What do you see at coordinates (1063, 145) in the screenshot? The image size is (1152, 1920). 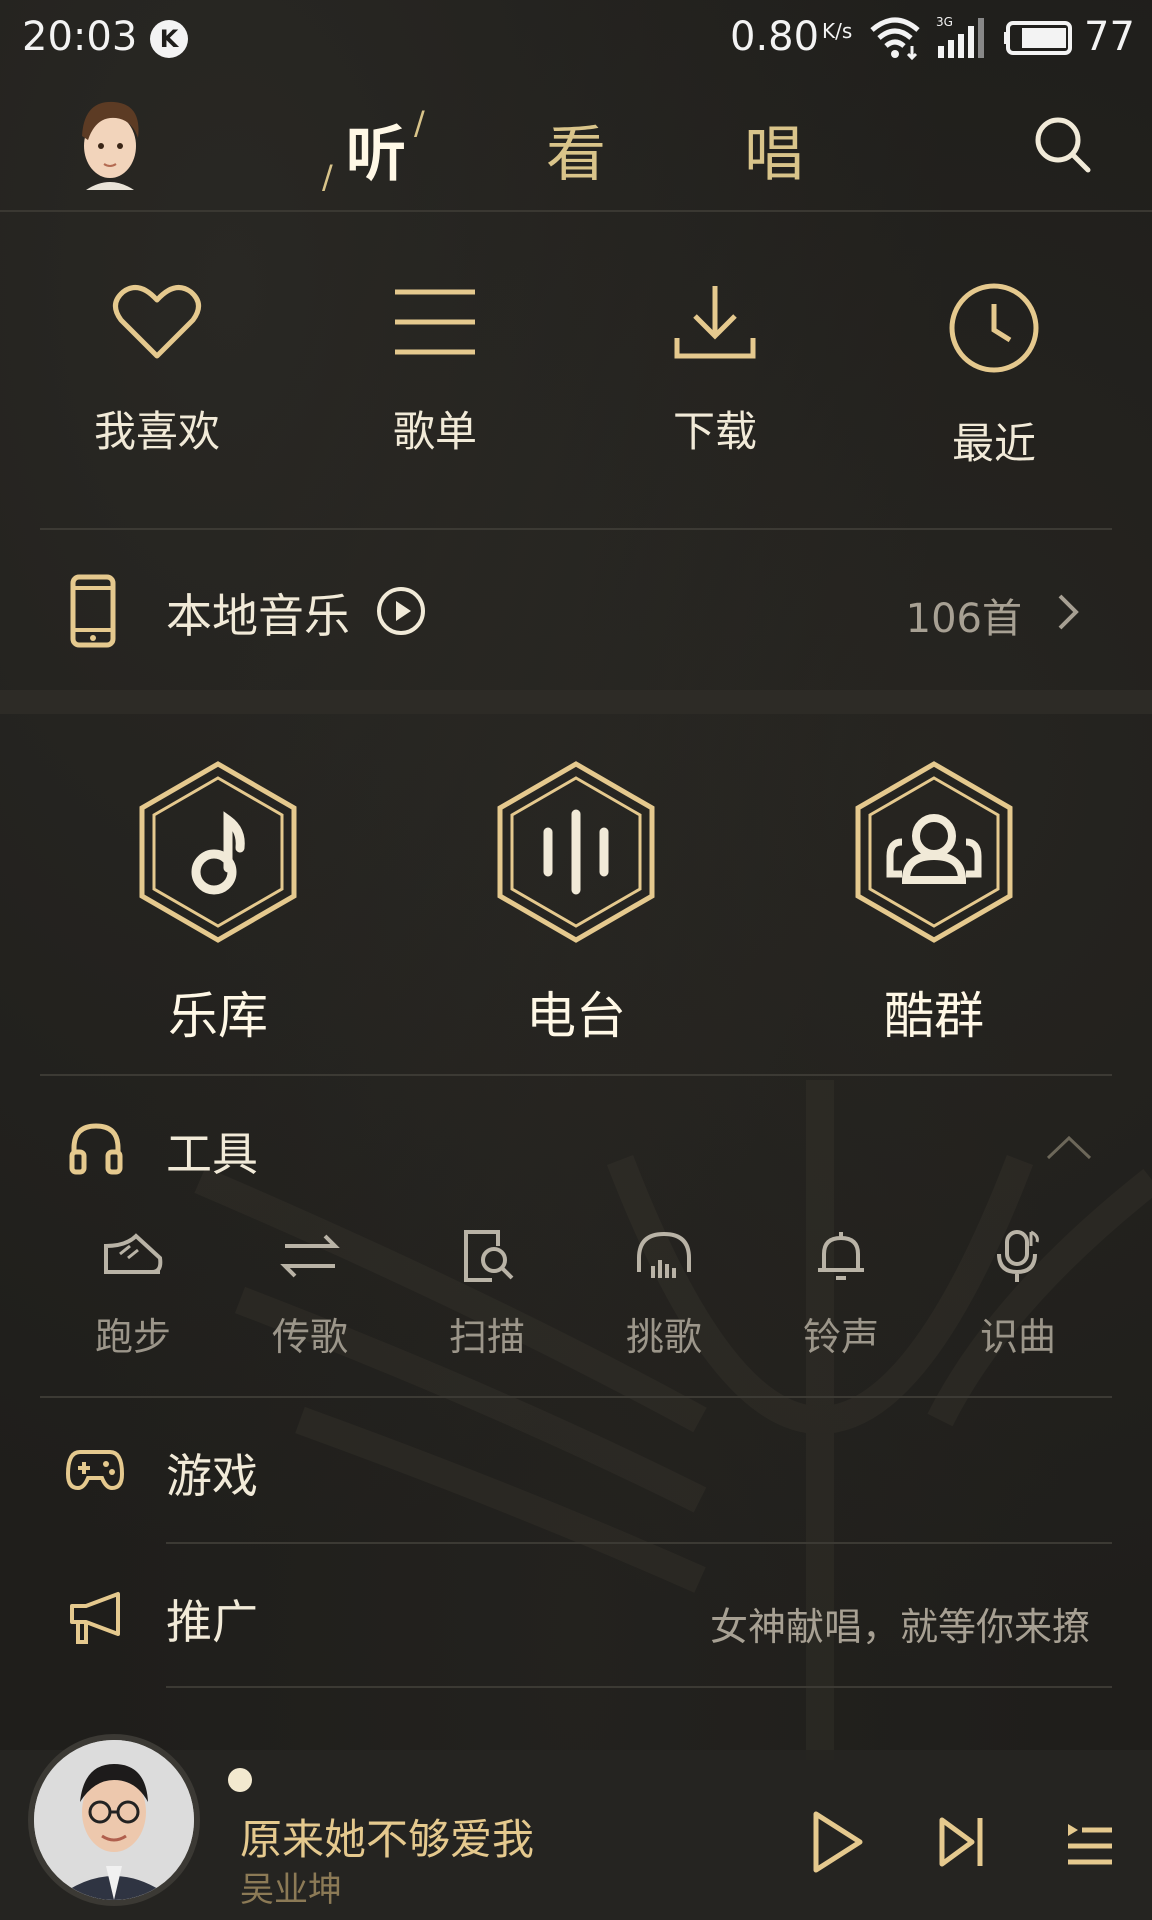 I see `search-icon` at bounding box center [1063, 145].